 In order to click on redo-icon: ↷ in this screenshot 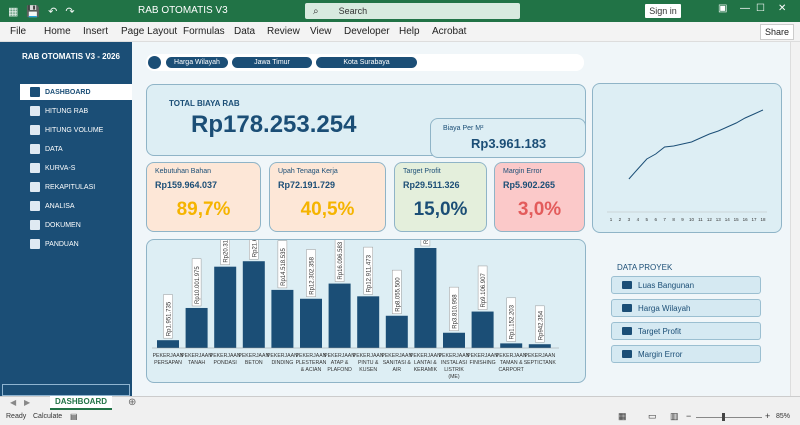, I will do `click(69, 11)`.